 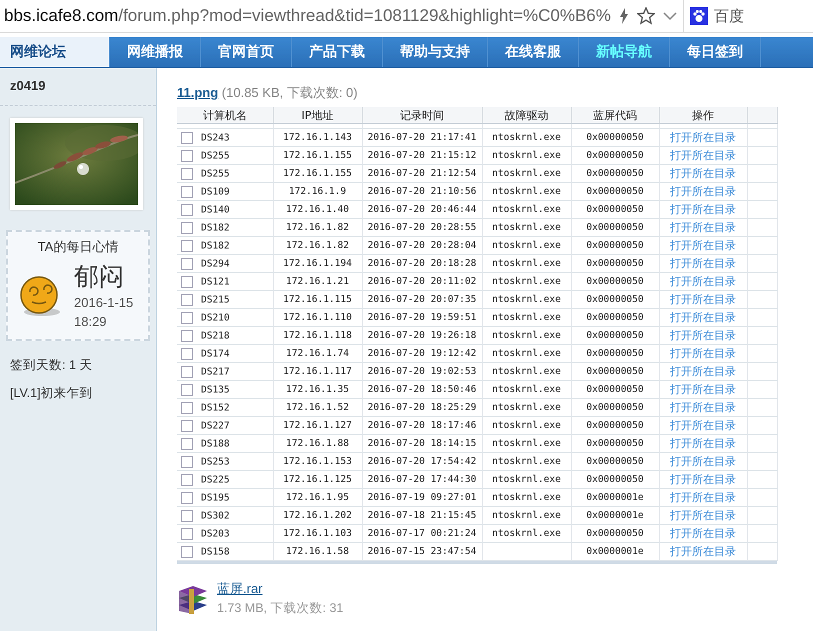 I want to click on star-icon, so click(x=645, y=16).